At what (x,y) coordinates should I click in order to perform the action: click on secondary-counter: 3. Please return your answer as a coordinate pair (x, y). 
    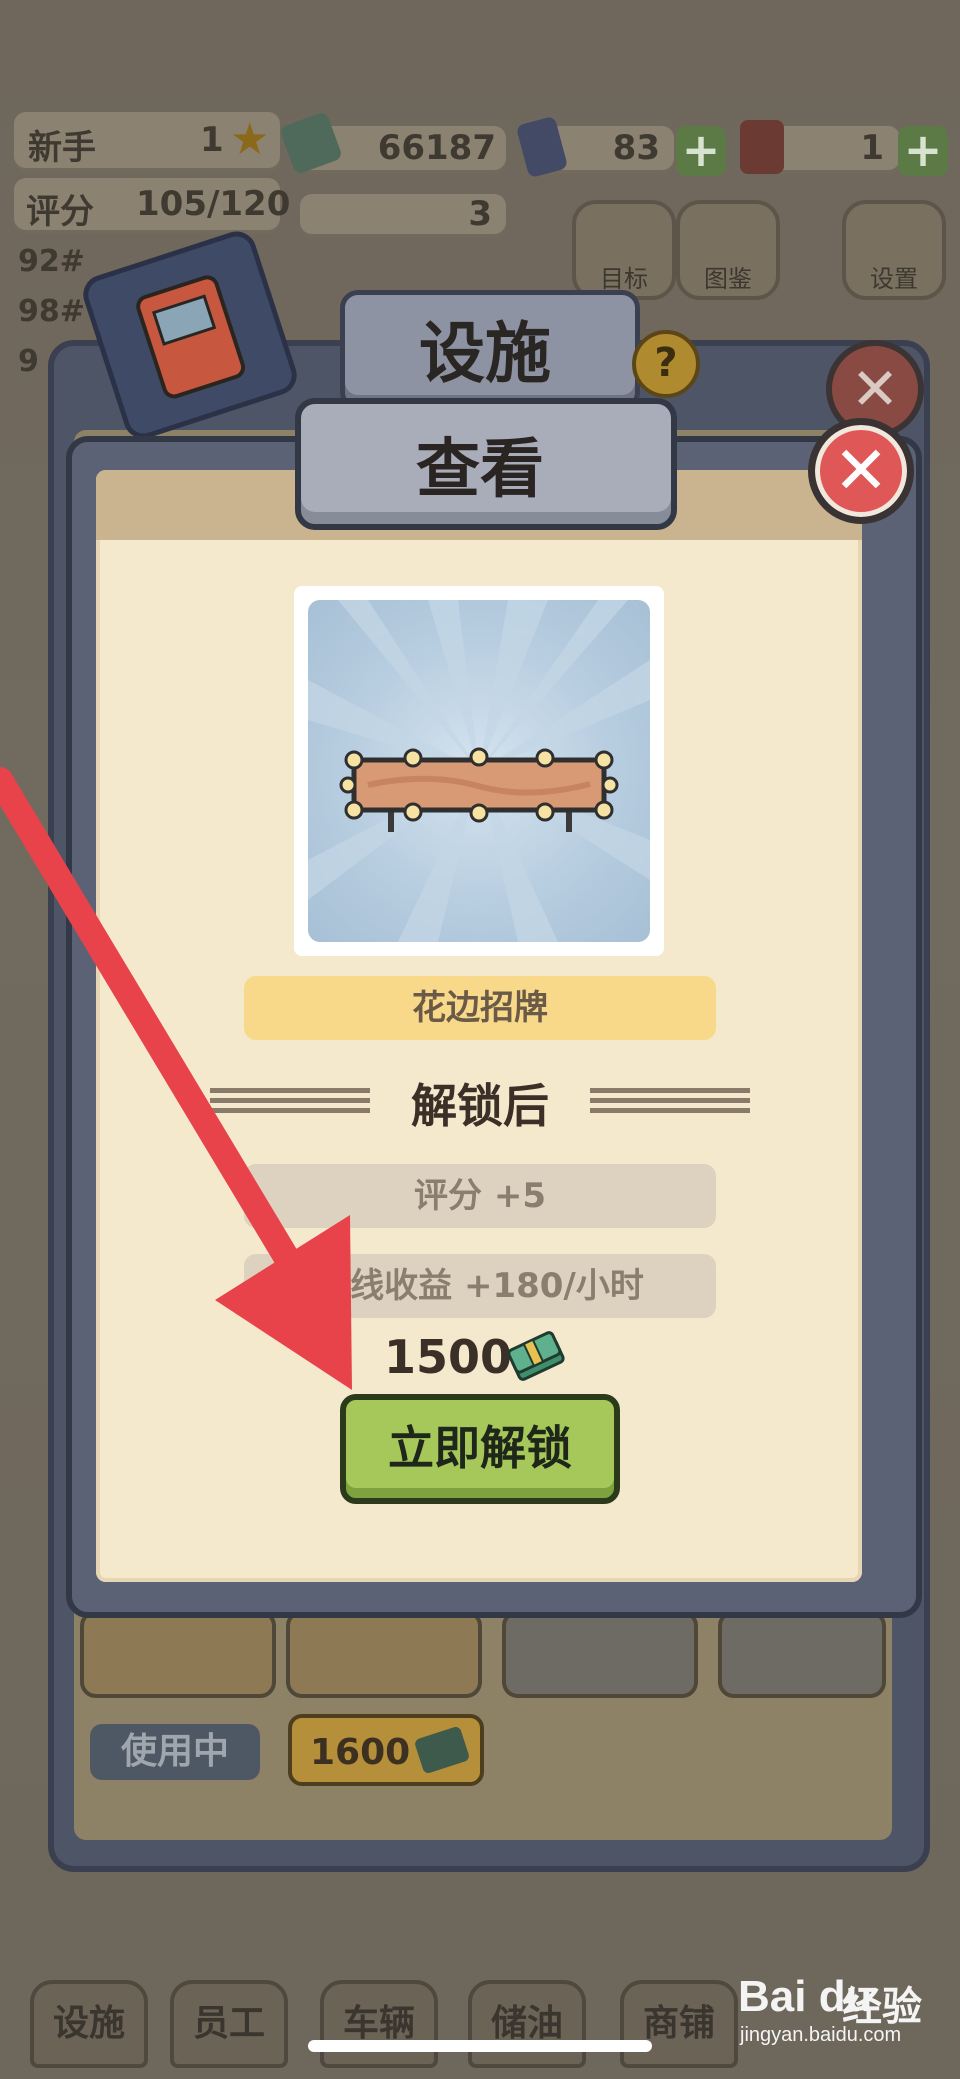
    Looking at the image, I should click on (403, 216).